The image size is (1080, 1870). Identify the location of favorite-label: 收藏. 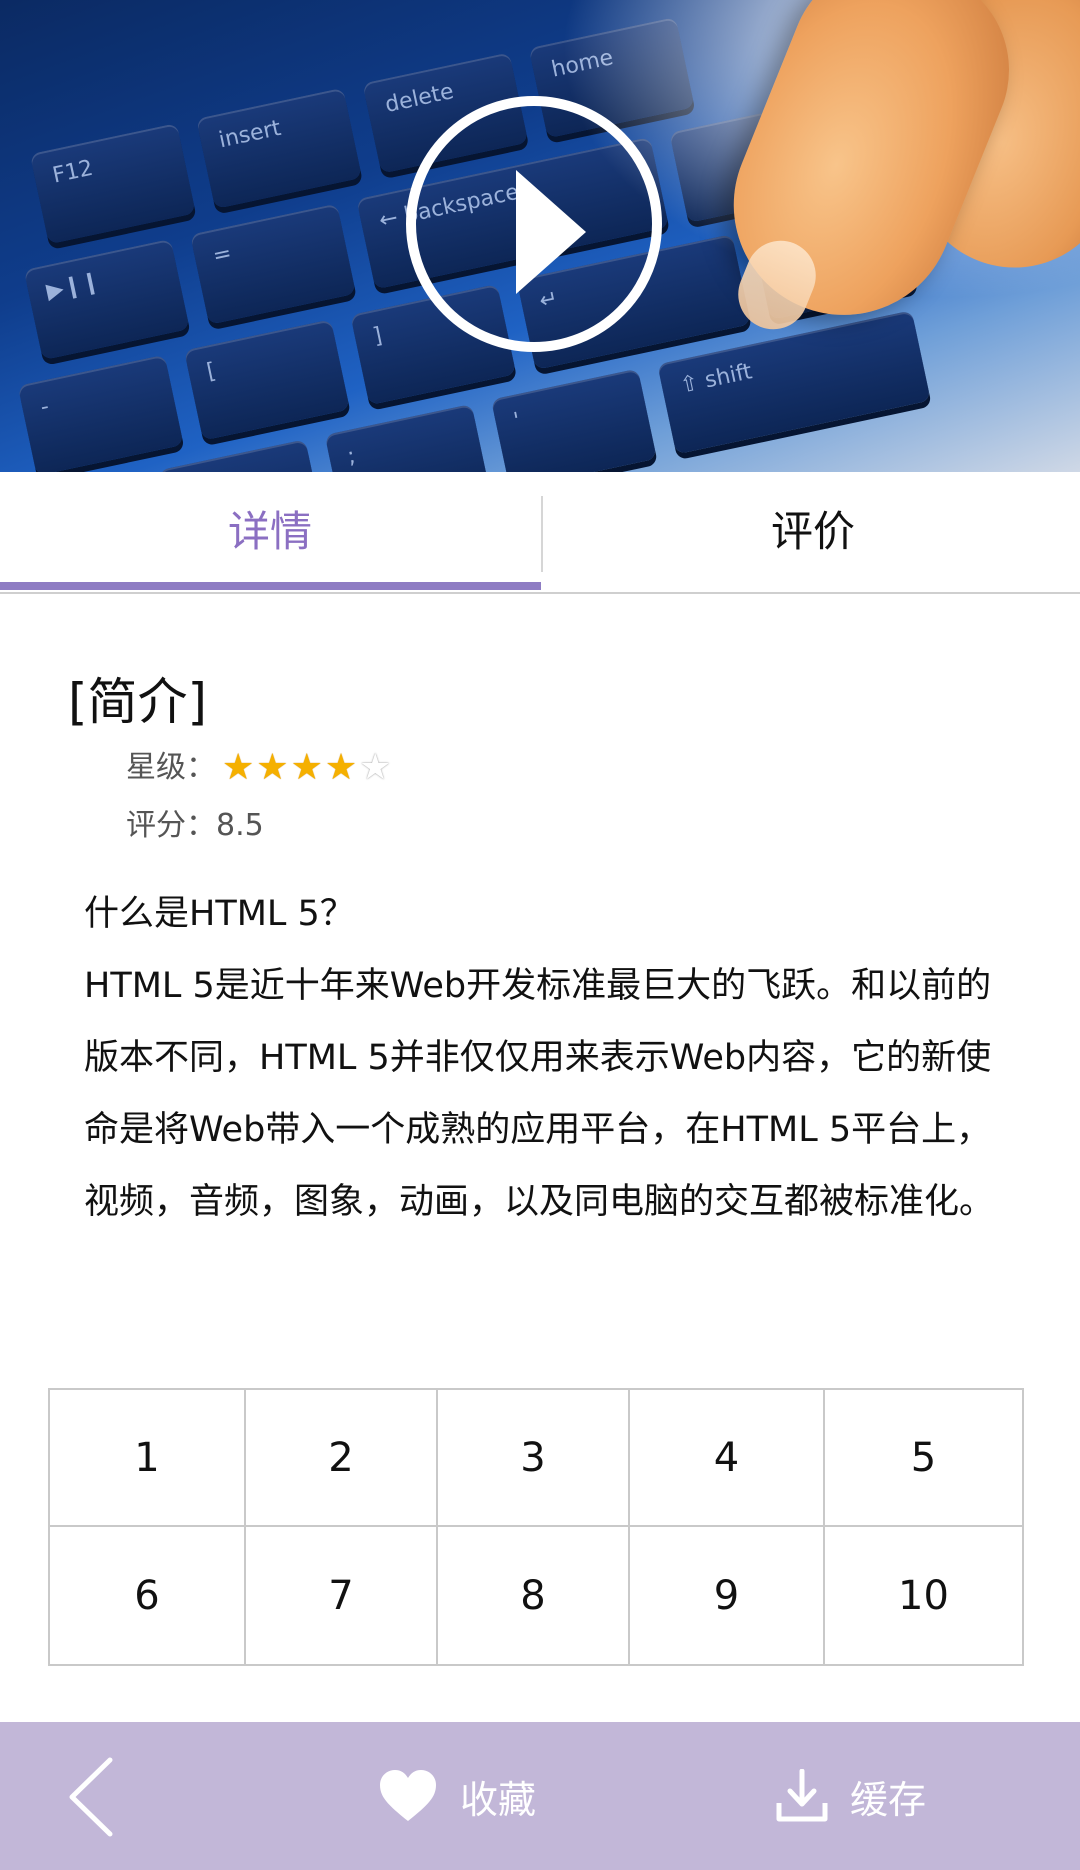
(498, 1799).